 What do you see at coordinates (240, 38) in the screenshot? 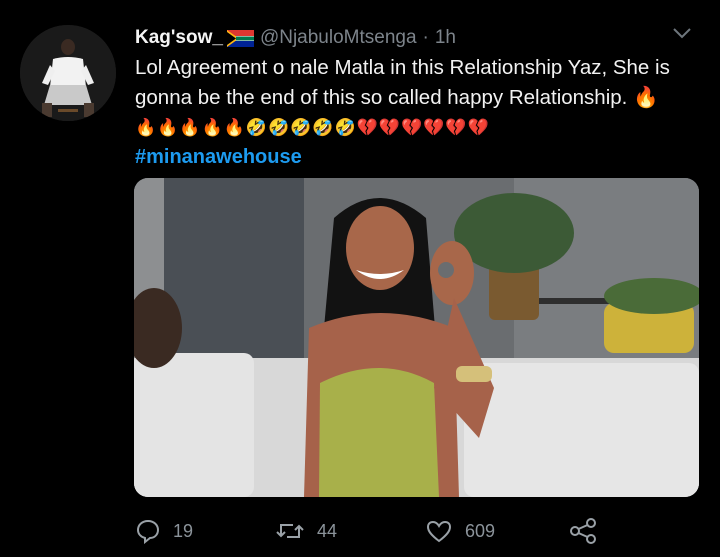
I see `south-africa-flag-icon` at bounding box center [240, 38].